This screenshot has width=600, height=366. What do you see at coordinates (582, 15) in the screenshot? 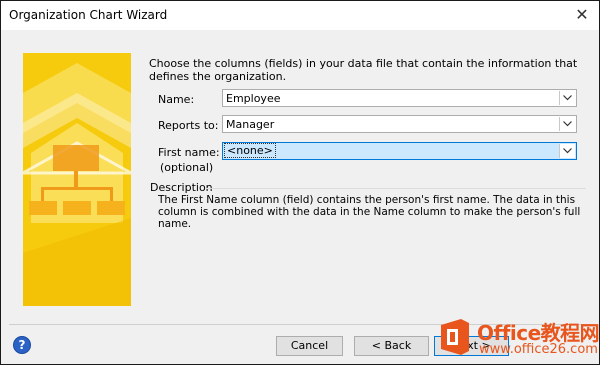
I see `close-icon: ✕` at bounding box center [582, 15].